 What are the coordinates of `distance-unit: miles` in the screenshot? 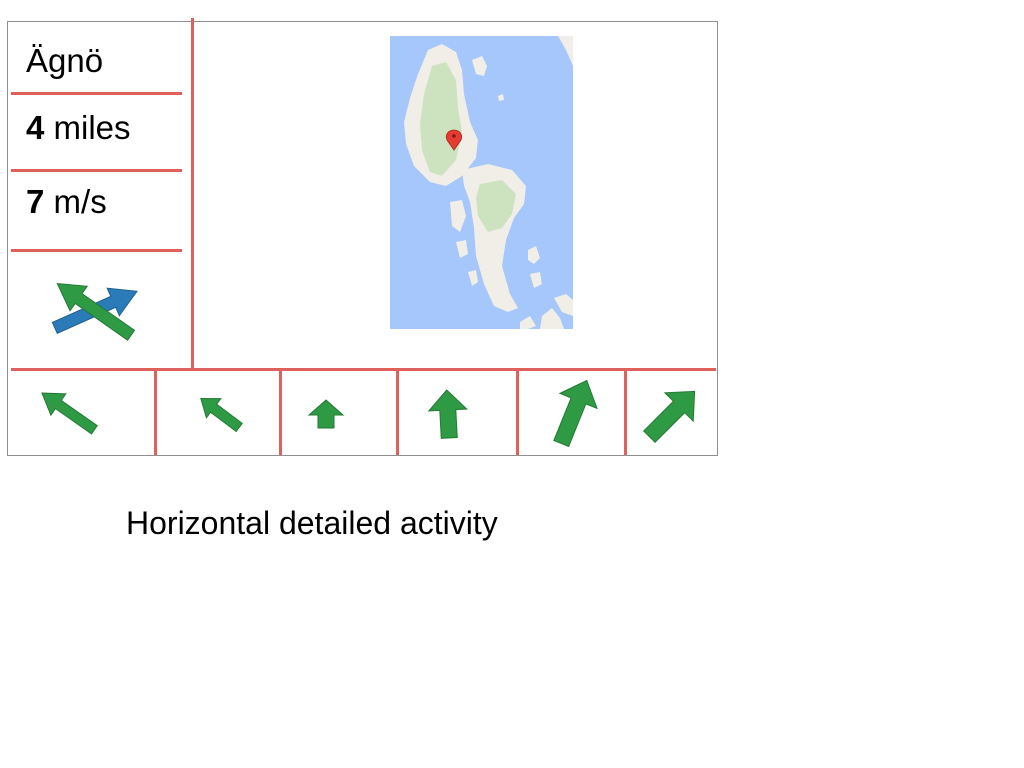 It's located at (92, 127).